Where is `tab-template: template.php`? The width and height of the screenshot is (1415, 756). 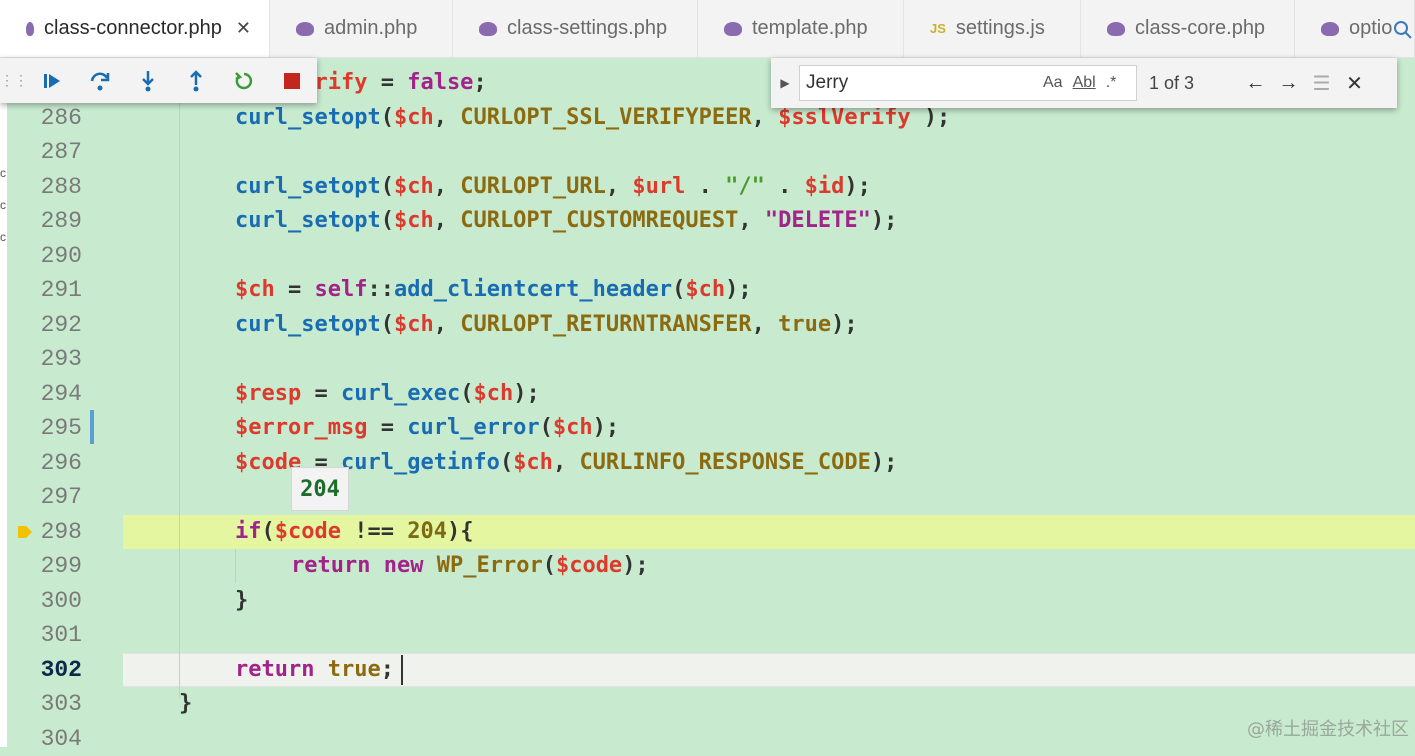
tab-template: template.php is located at coordinates (801, 28).